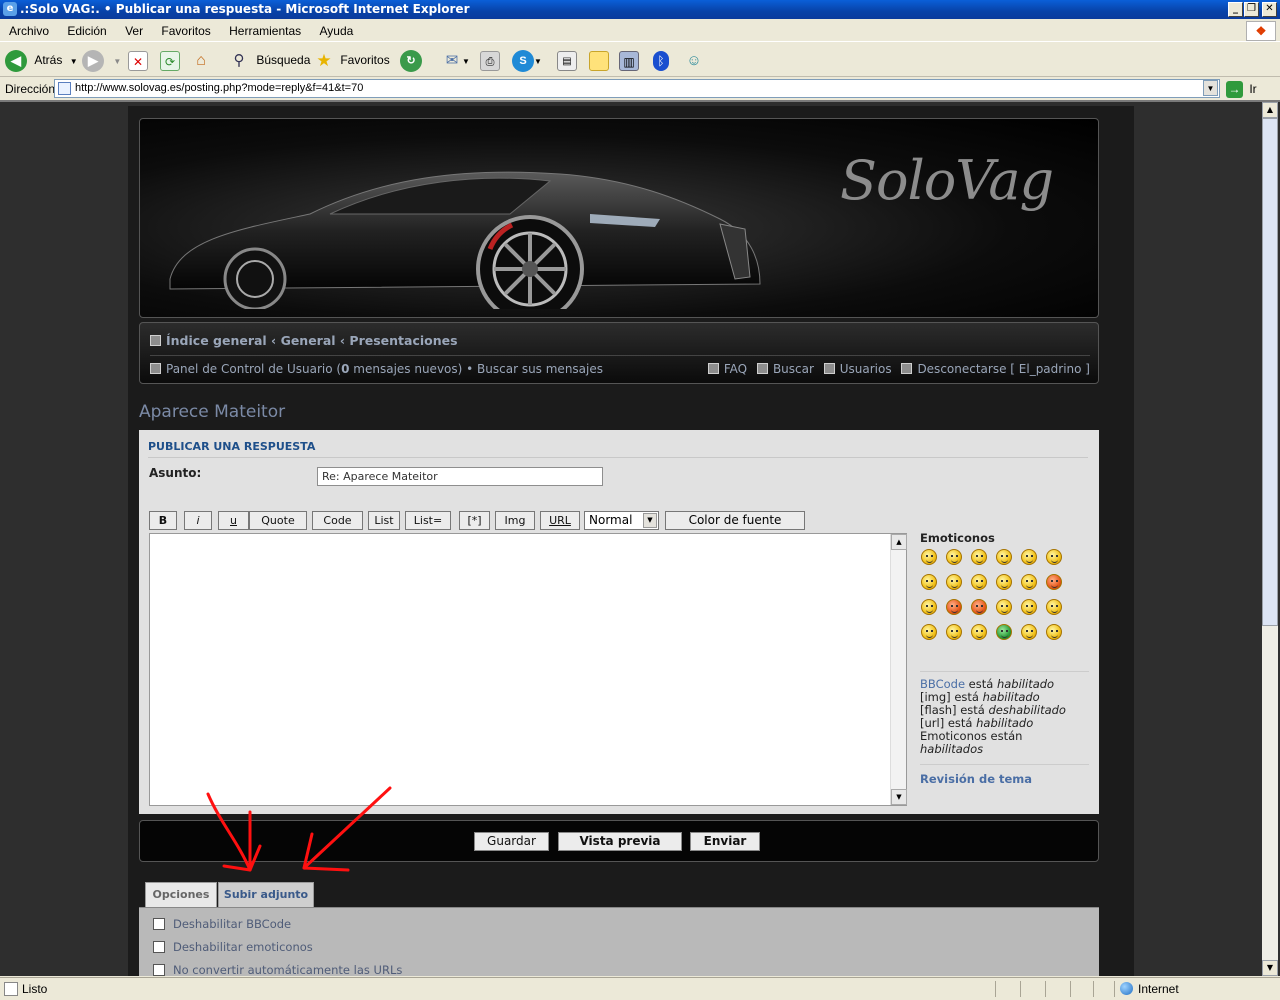 The image size is (1280, 1000). Describe the element at coordinates (1004, 557) in the screenshot. I see `emoticon-wink` at that location.